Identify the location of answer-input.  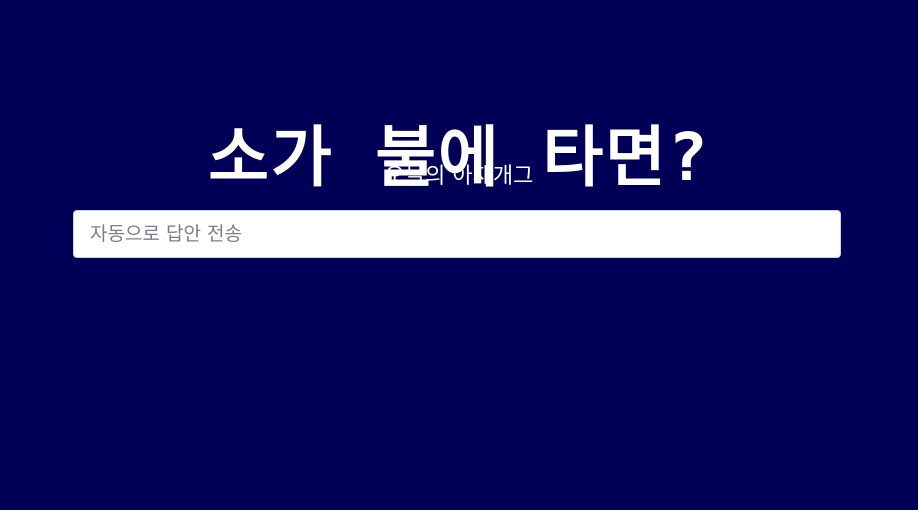
(457, 234).